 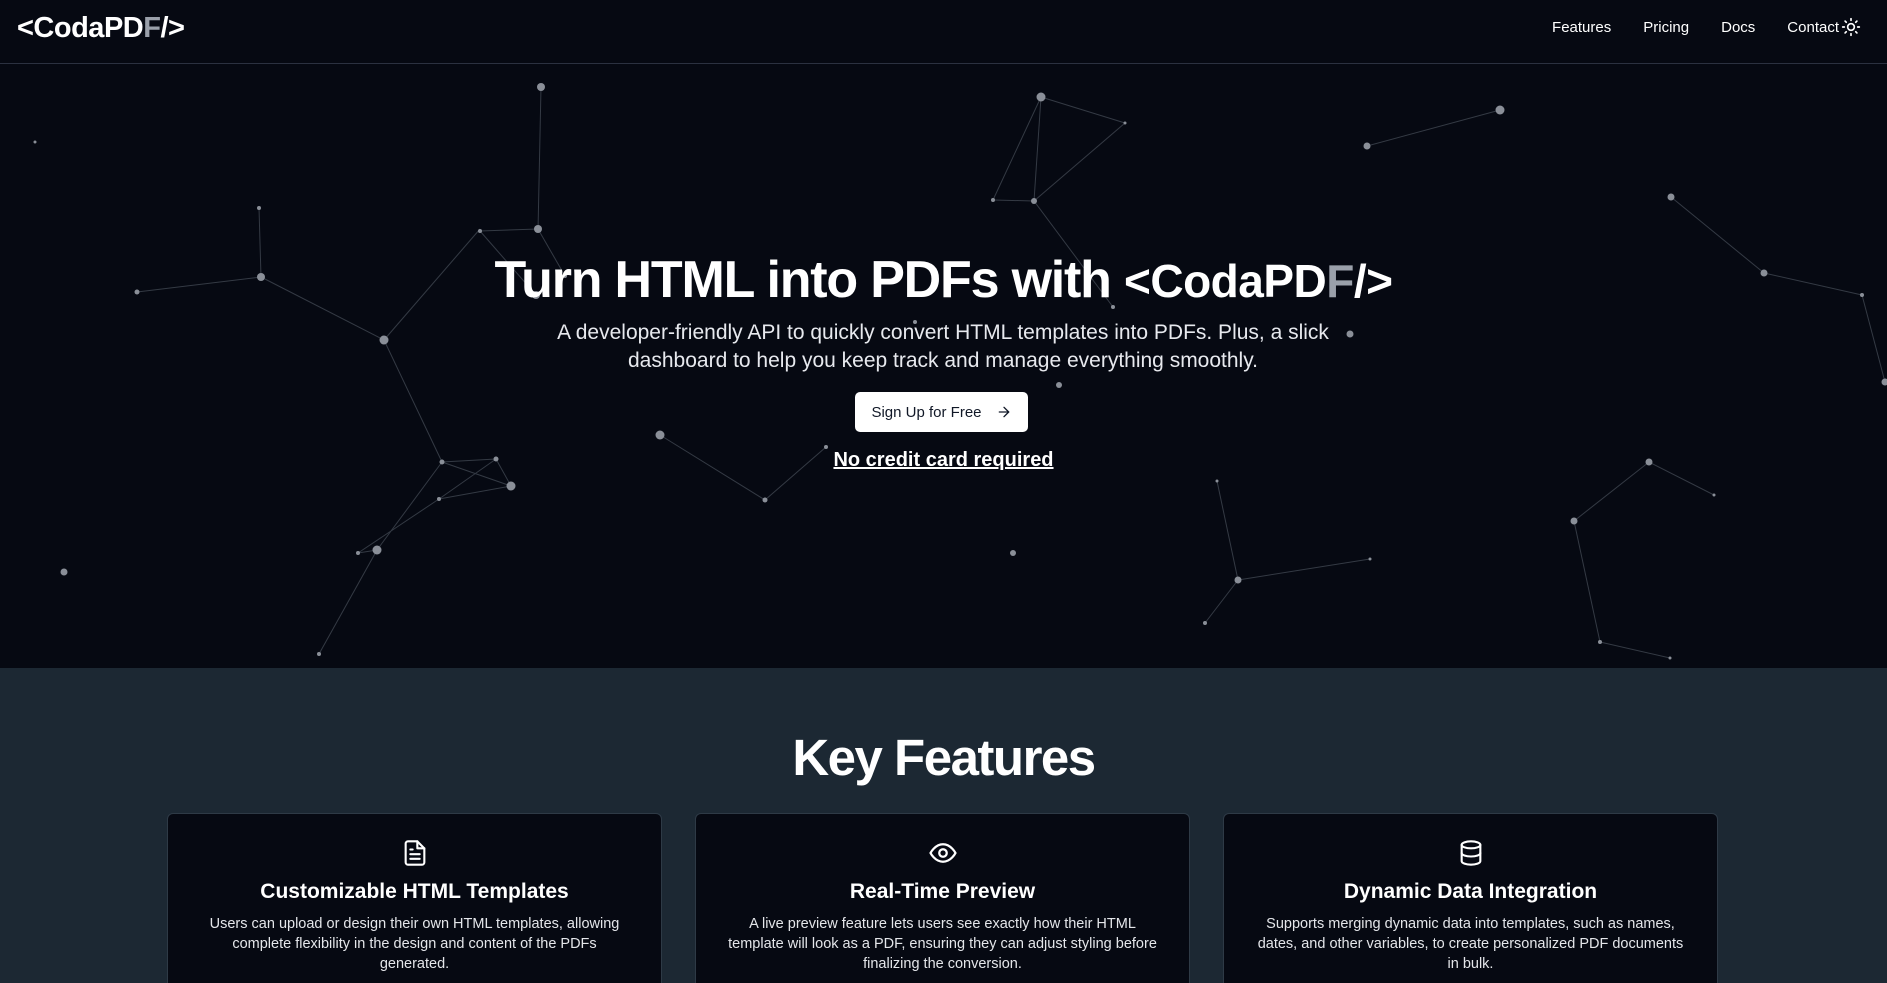 I want to click on logo-text-coda: <Coda, so click(x=60, y=28).